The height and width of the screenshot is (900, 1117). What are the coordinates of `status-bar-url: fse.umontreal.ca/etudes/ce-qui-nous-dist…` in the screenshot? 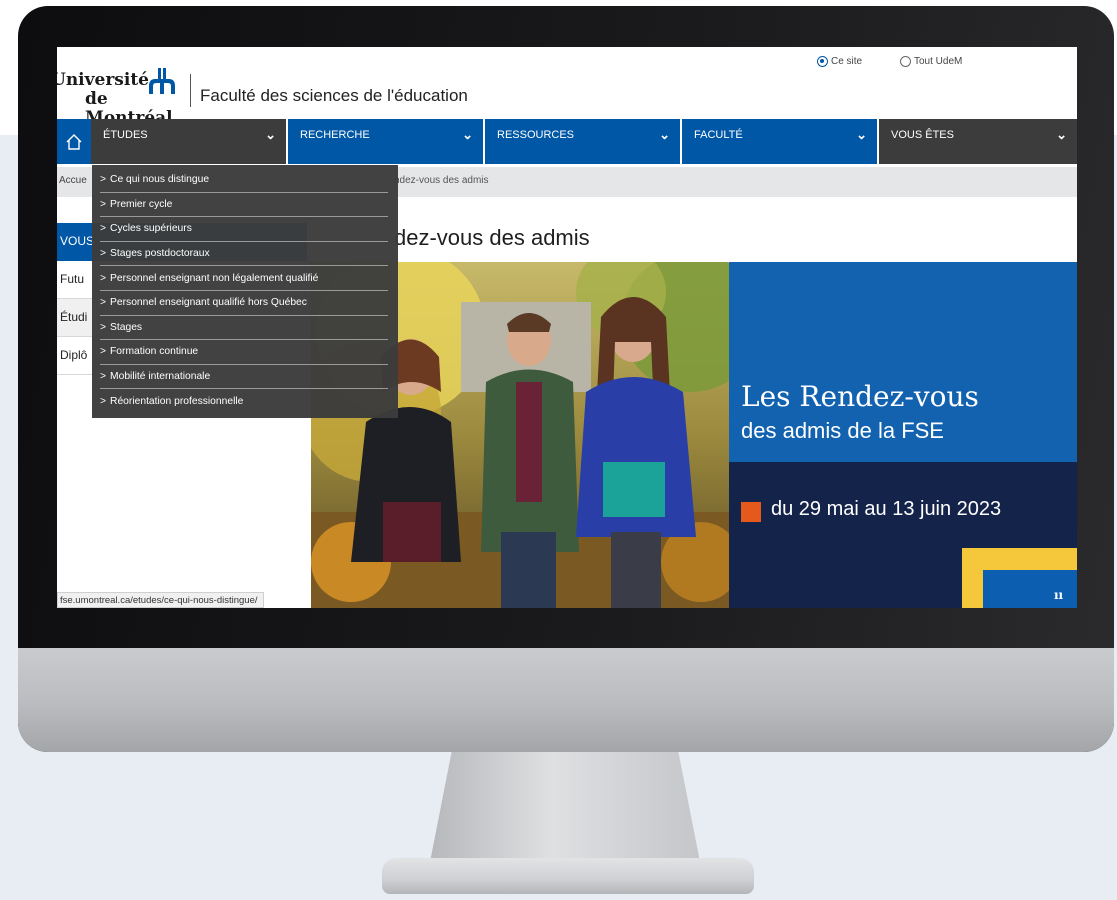 It's located at (160, 600).